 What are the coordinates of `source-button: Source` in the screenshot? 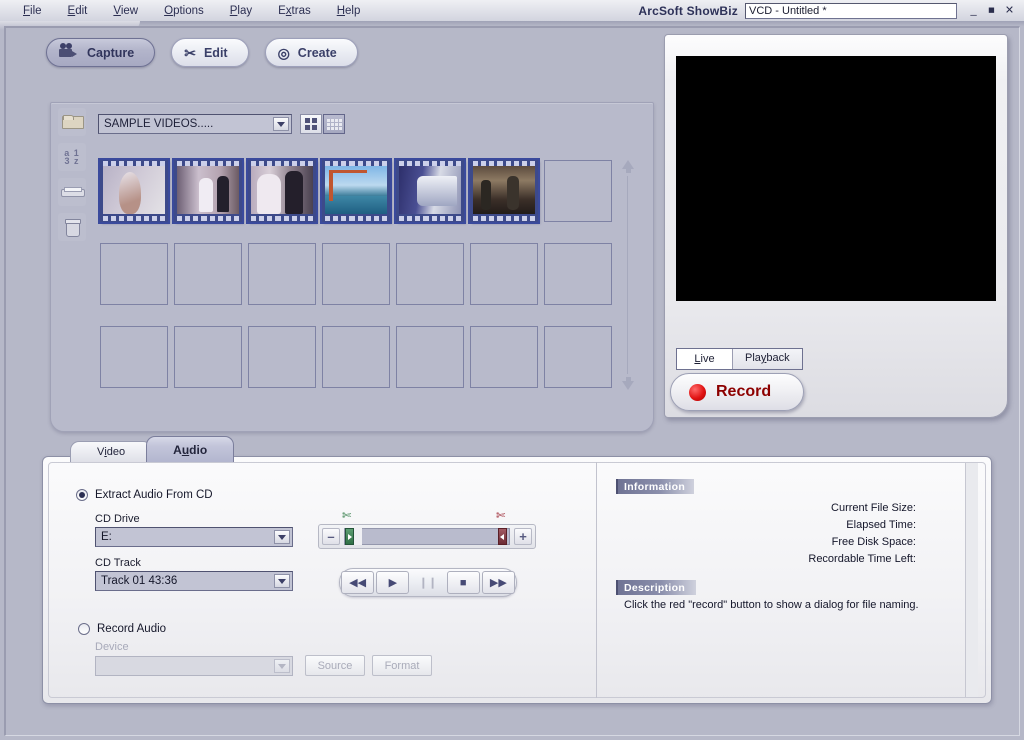 It's located at (335, 665).